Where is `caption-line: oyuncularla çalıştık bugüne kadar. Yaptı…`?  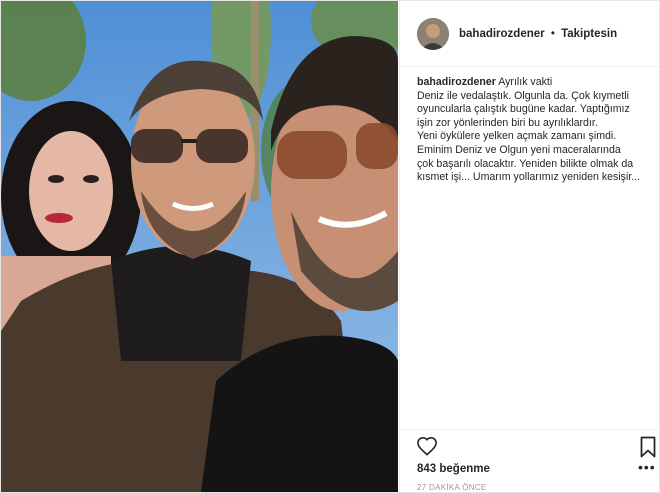 caption-line: oyuncularla çalıştık bugüne kadar. Yaptı… is located at coordinates (523, 109).